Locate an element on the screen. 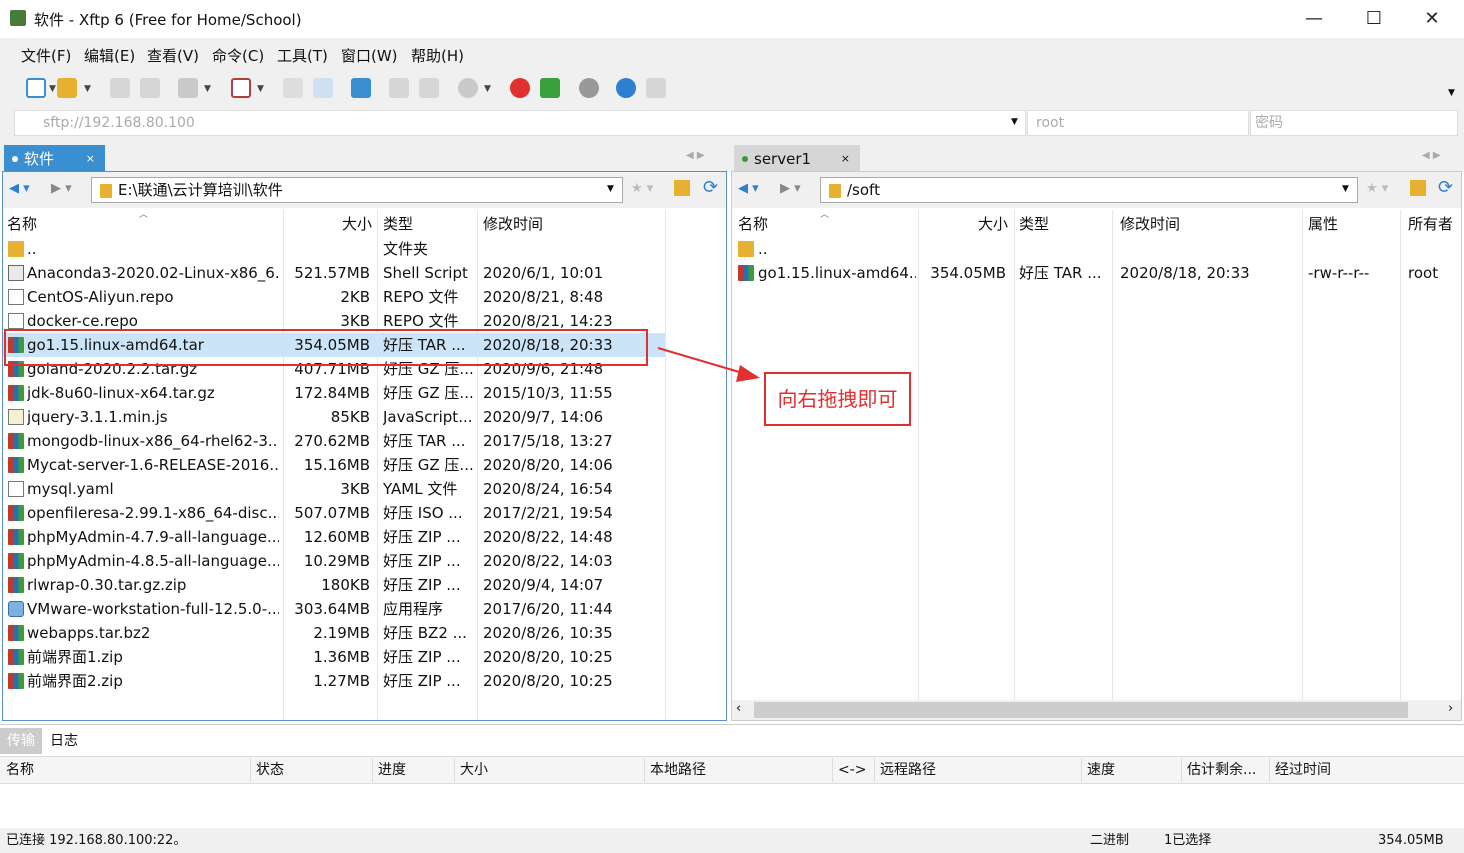 Image resolution: width=1464 pixels, height=853 pixels. transfer-col-header: 本地路径 is located at coordinates (678, 770).